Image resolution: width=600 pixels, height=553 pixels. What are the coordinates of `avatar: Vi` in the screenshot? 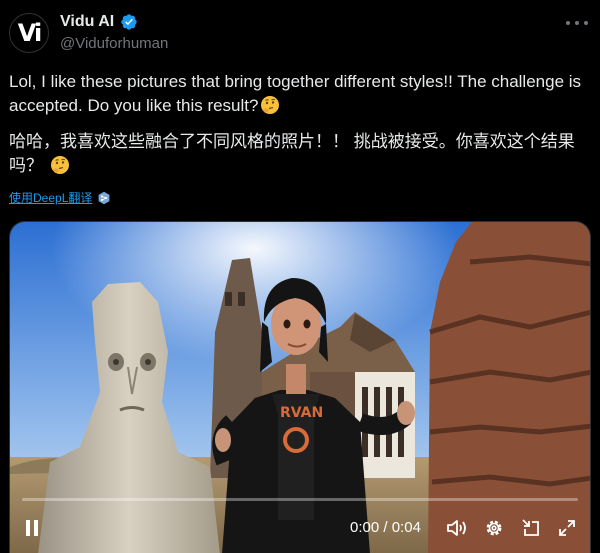 It's located at (29, 33).